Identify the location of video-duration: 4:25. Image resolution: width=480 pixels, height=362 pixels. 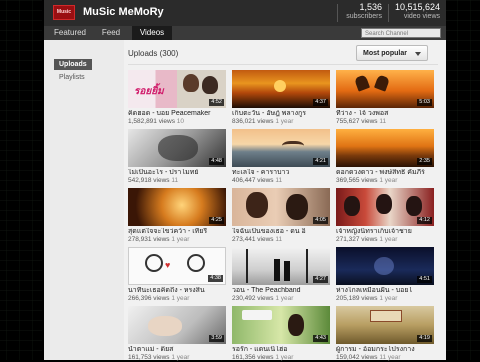
(216, 220).